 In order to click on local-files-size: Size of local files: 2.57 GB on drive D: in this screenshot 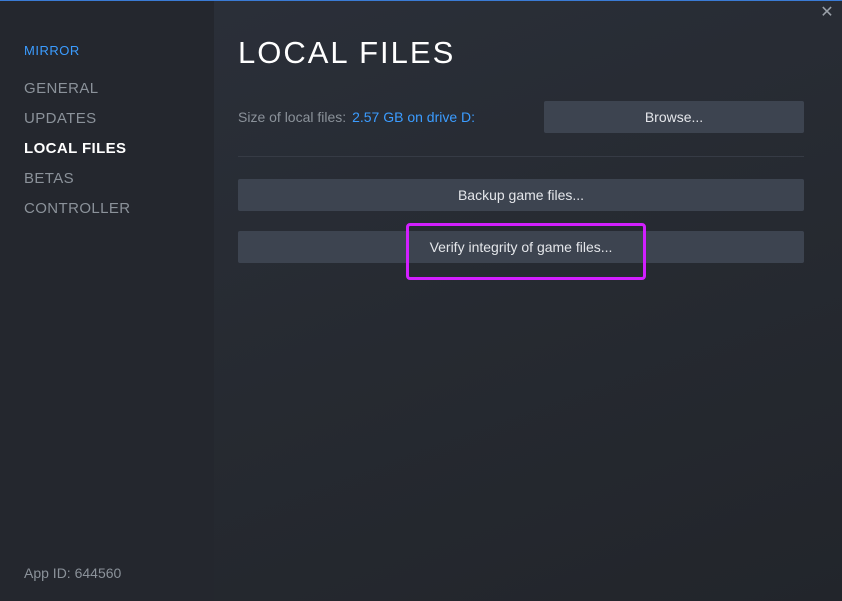, I will do `click(356, 117)`.